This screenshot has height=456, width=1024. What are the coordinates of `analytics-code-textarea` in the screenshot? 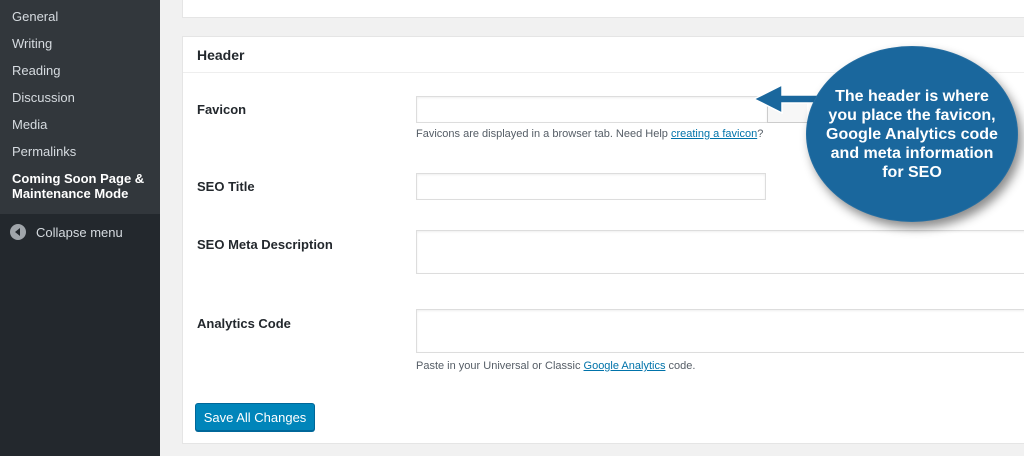 It's located at (720, 331).